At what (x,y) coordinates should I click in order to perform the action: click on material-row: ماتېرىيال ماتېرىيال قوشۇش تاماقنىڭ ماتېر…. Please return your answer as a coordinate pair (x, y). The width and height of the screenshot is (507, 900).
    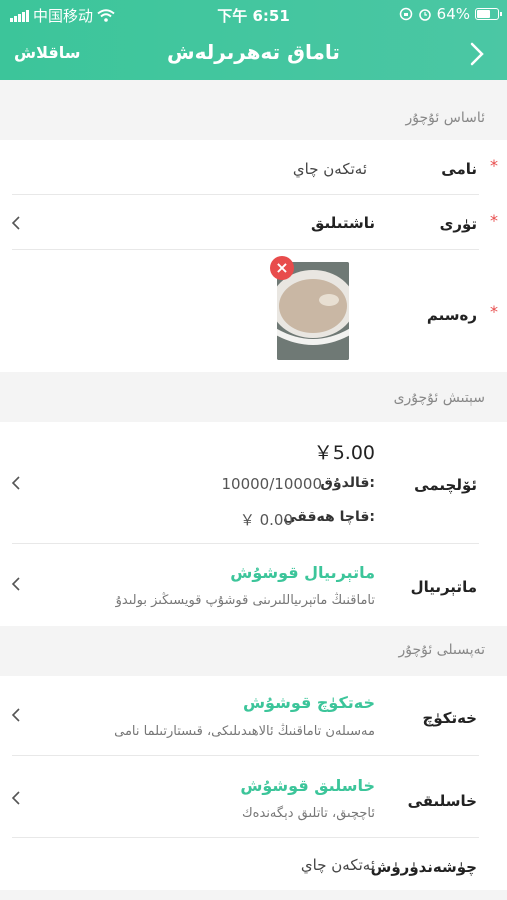
    Looking at the image, I should click on (253, 585).